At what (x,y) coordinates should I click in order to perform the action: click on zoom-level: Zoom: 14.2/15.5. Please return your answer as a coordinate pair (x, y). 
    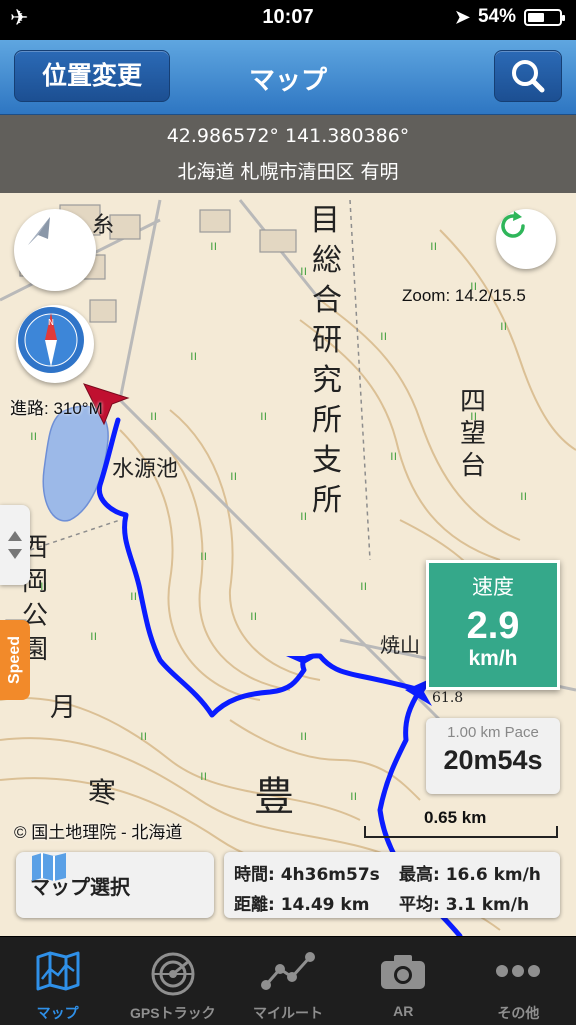
    Looking at the image, I should click on (464, 295).